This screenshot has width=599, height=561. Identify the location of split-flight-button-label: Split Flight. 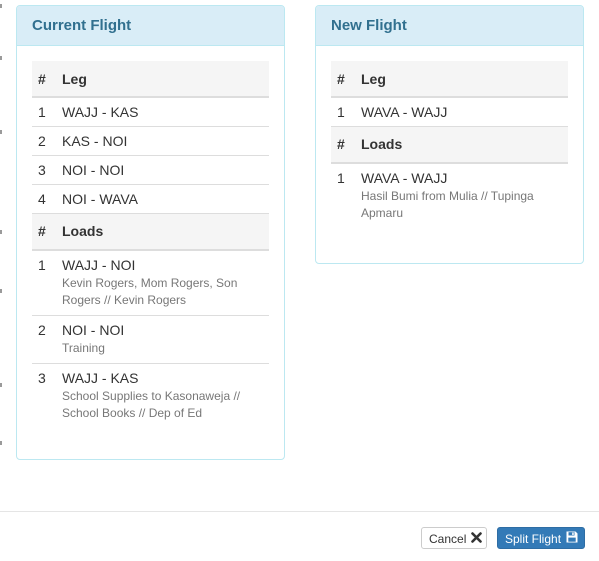
(533, 538).